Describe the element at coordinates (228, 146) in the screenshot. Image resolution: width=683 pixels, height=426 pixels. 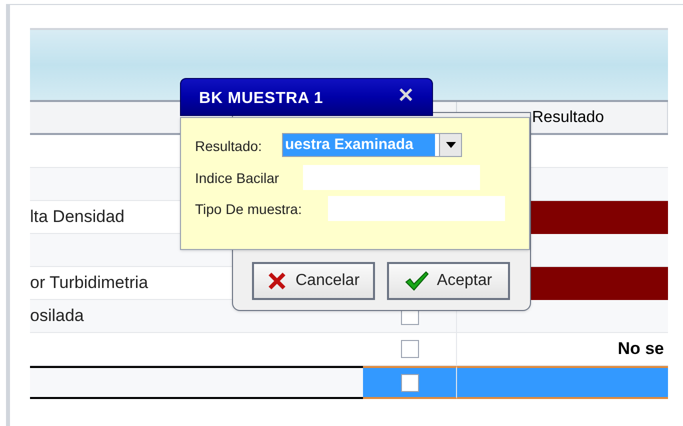
I see `field-label: Resultado:` at that location.